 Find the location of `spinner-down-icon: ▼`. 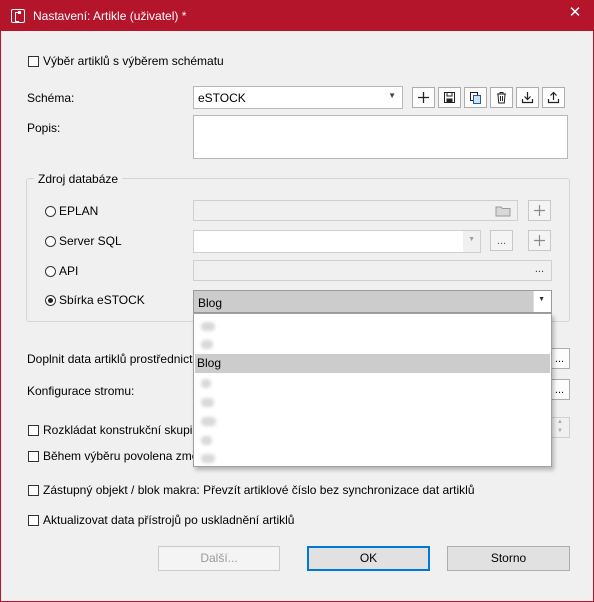

spinner-down-icon: ▼ is located at coordinates (560, 431).